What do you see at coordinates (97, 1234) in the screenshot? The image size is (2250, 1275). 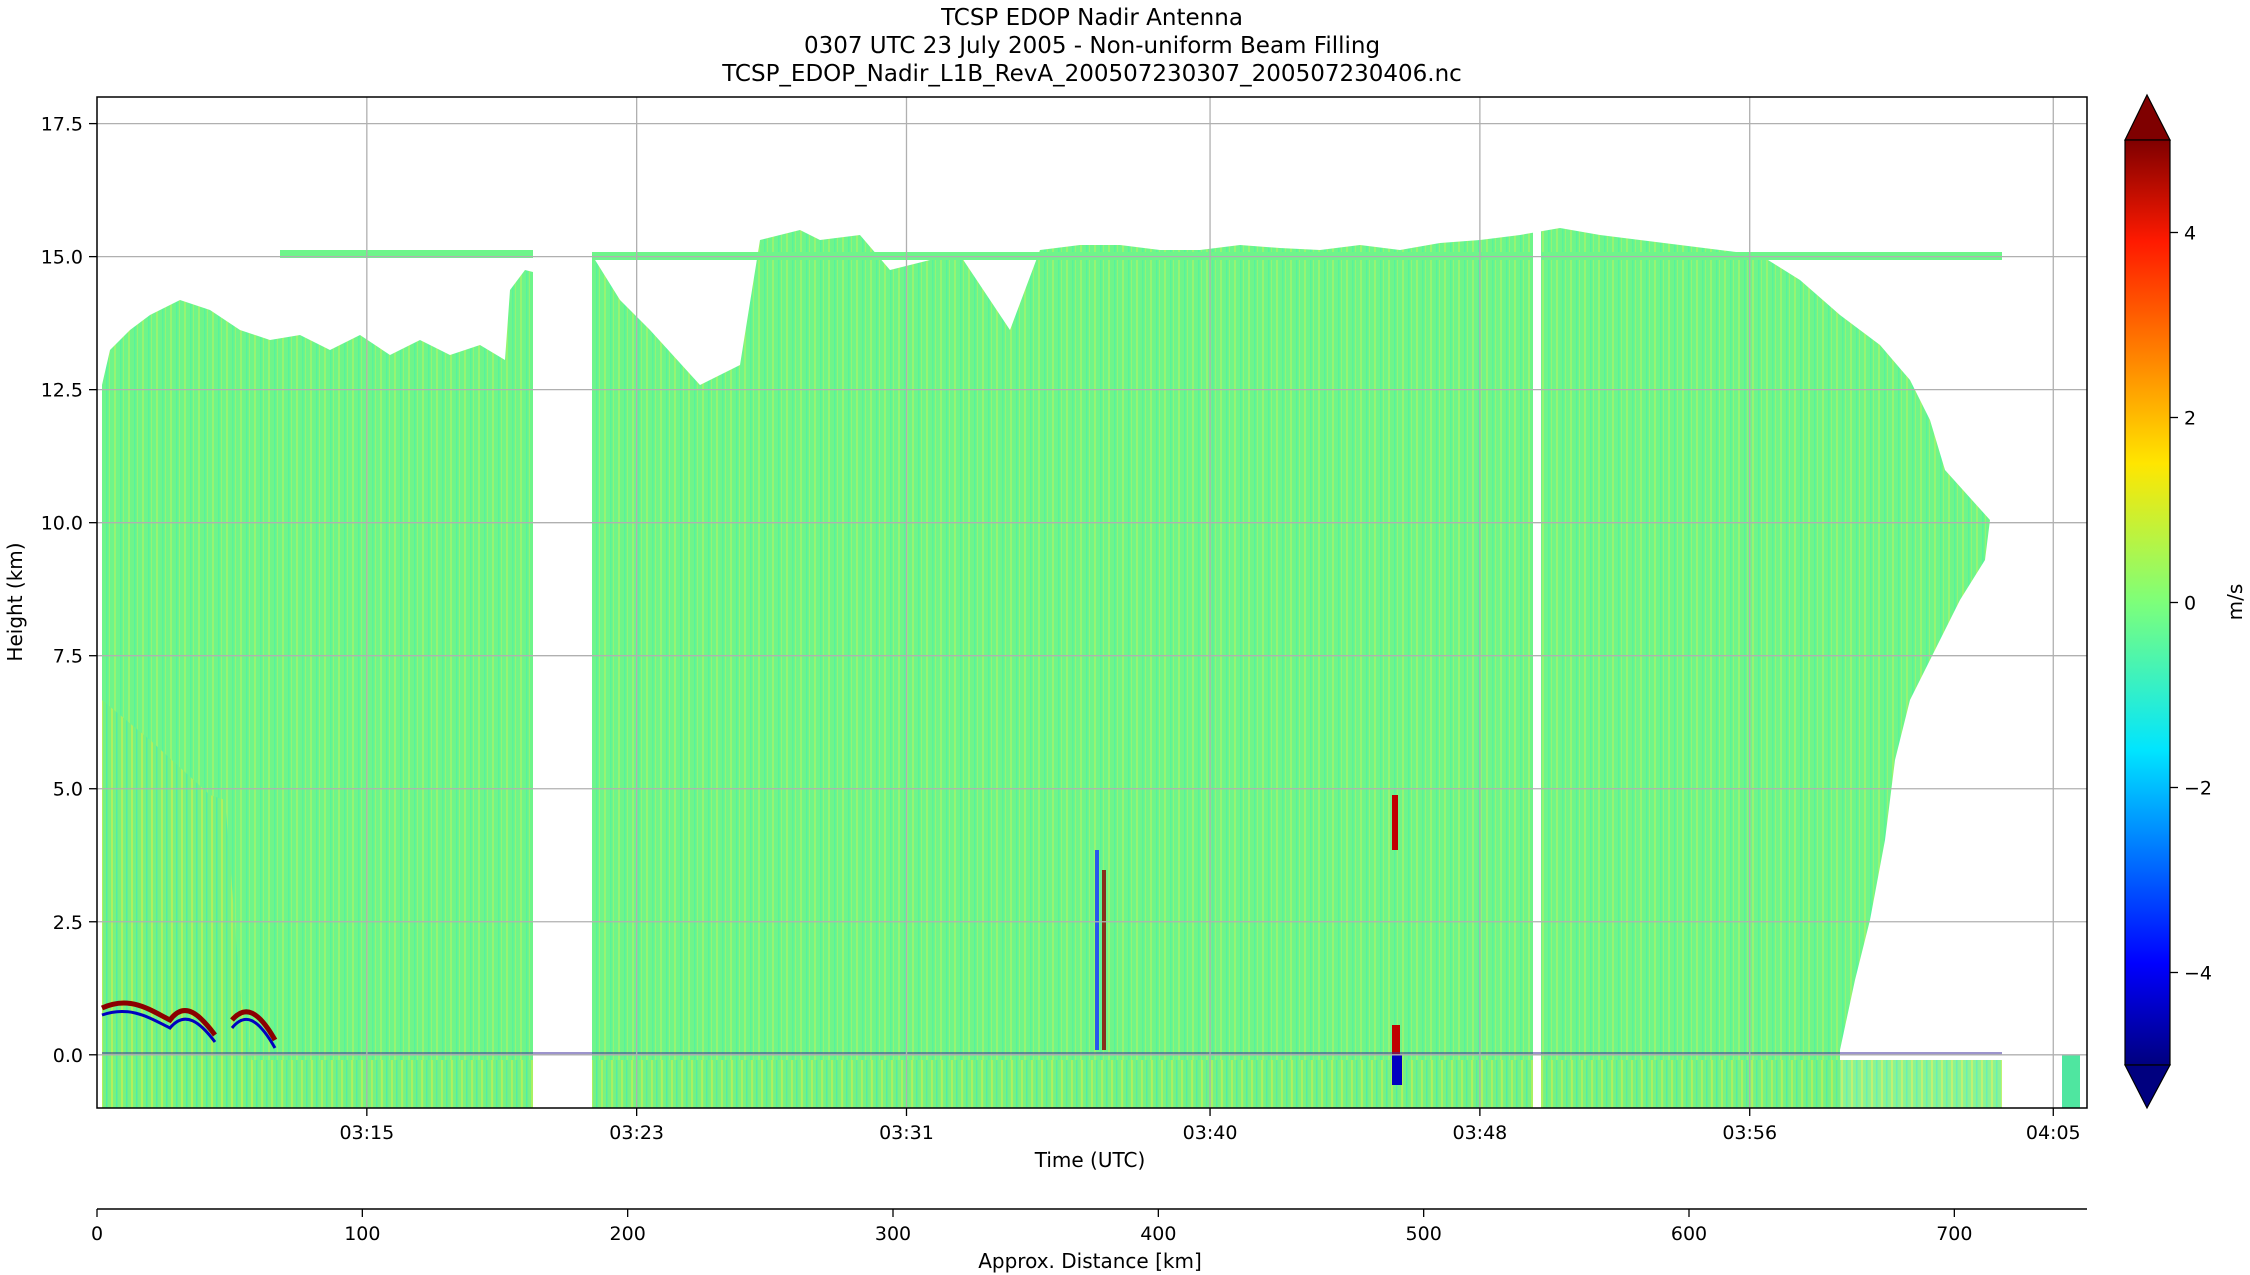 I see `distance-tick-label: 0` at bounding box center [97, 1234].